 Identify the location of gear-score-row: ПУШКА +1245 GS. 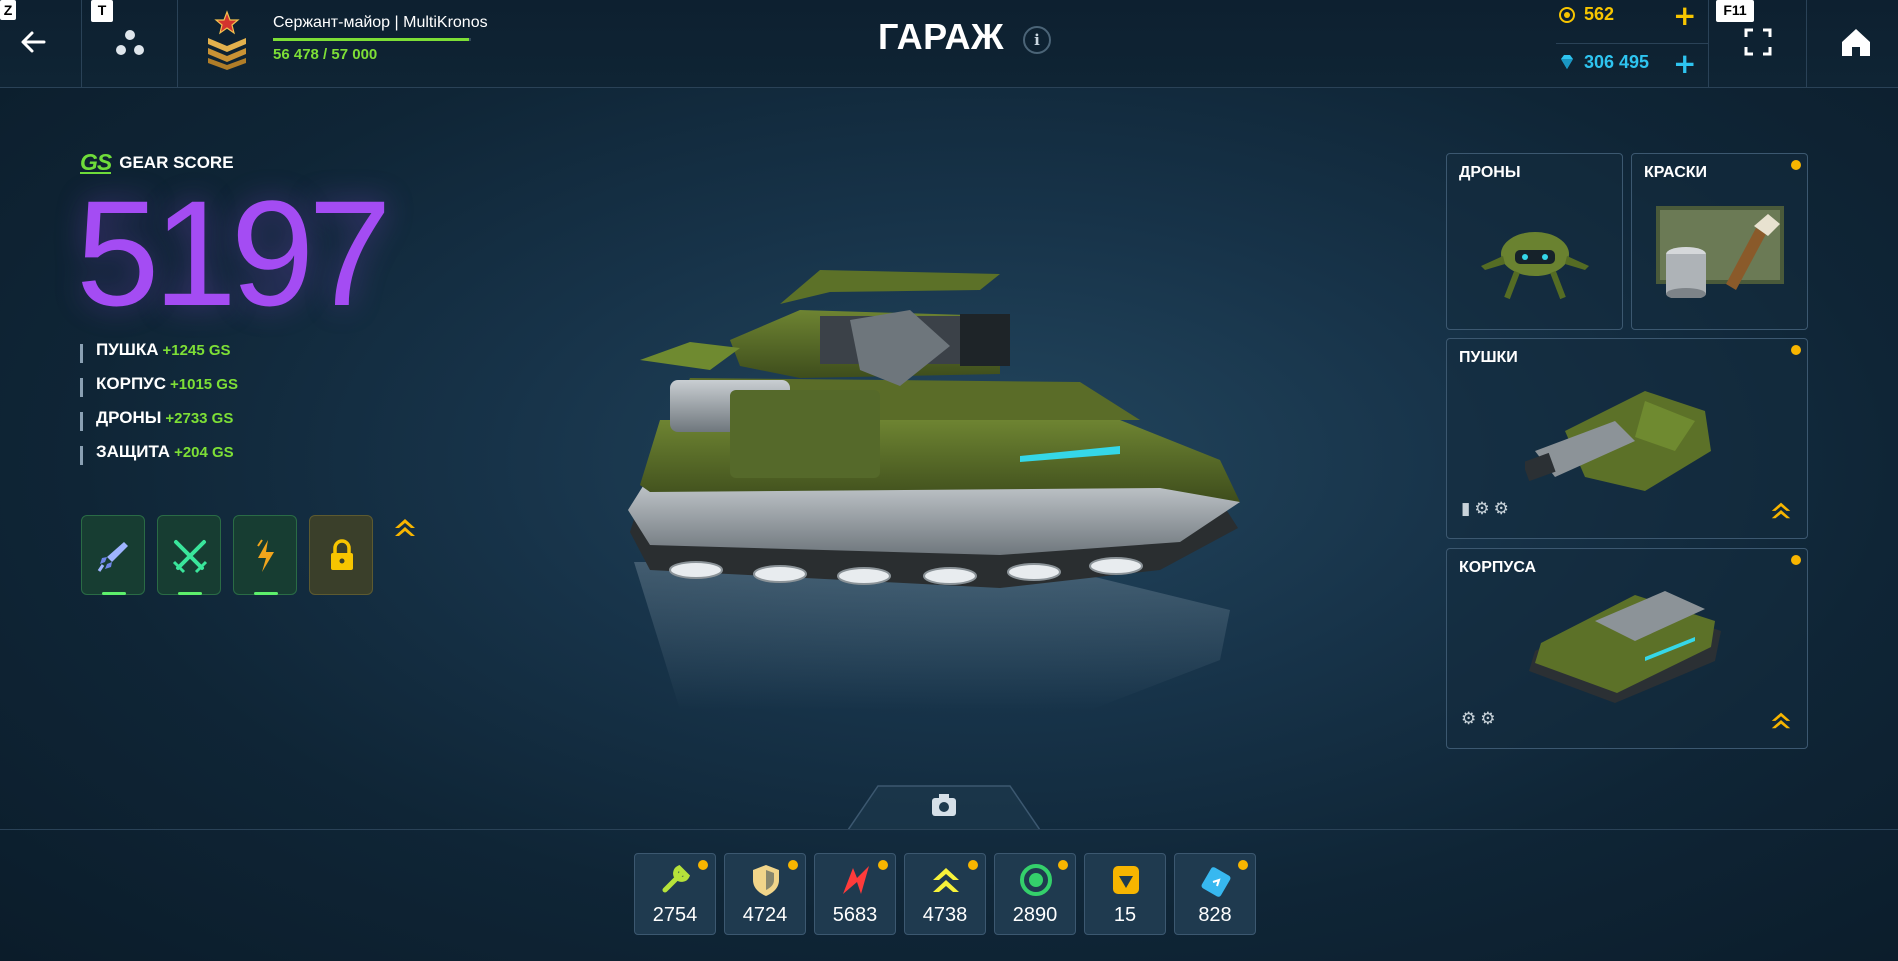
(159, 357).